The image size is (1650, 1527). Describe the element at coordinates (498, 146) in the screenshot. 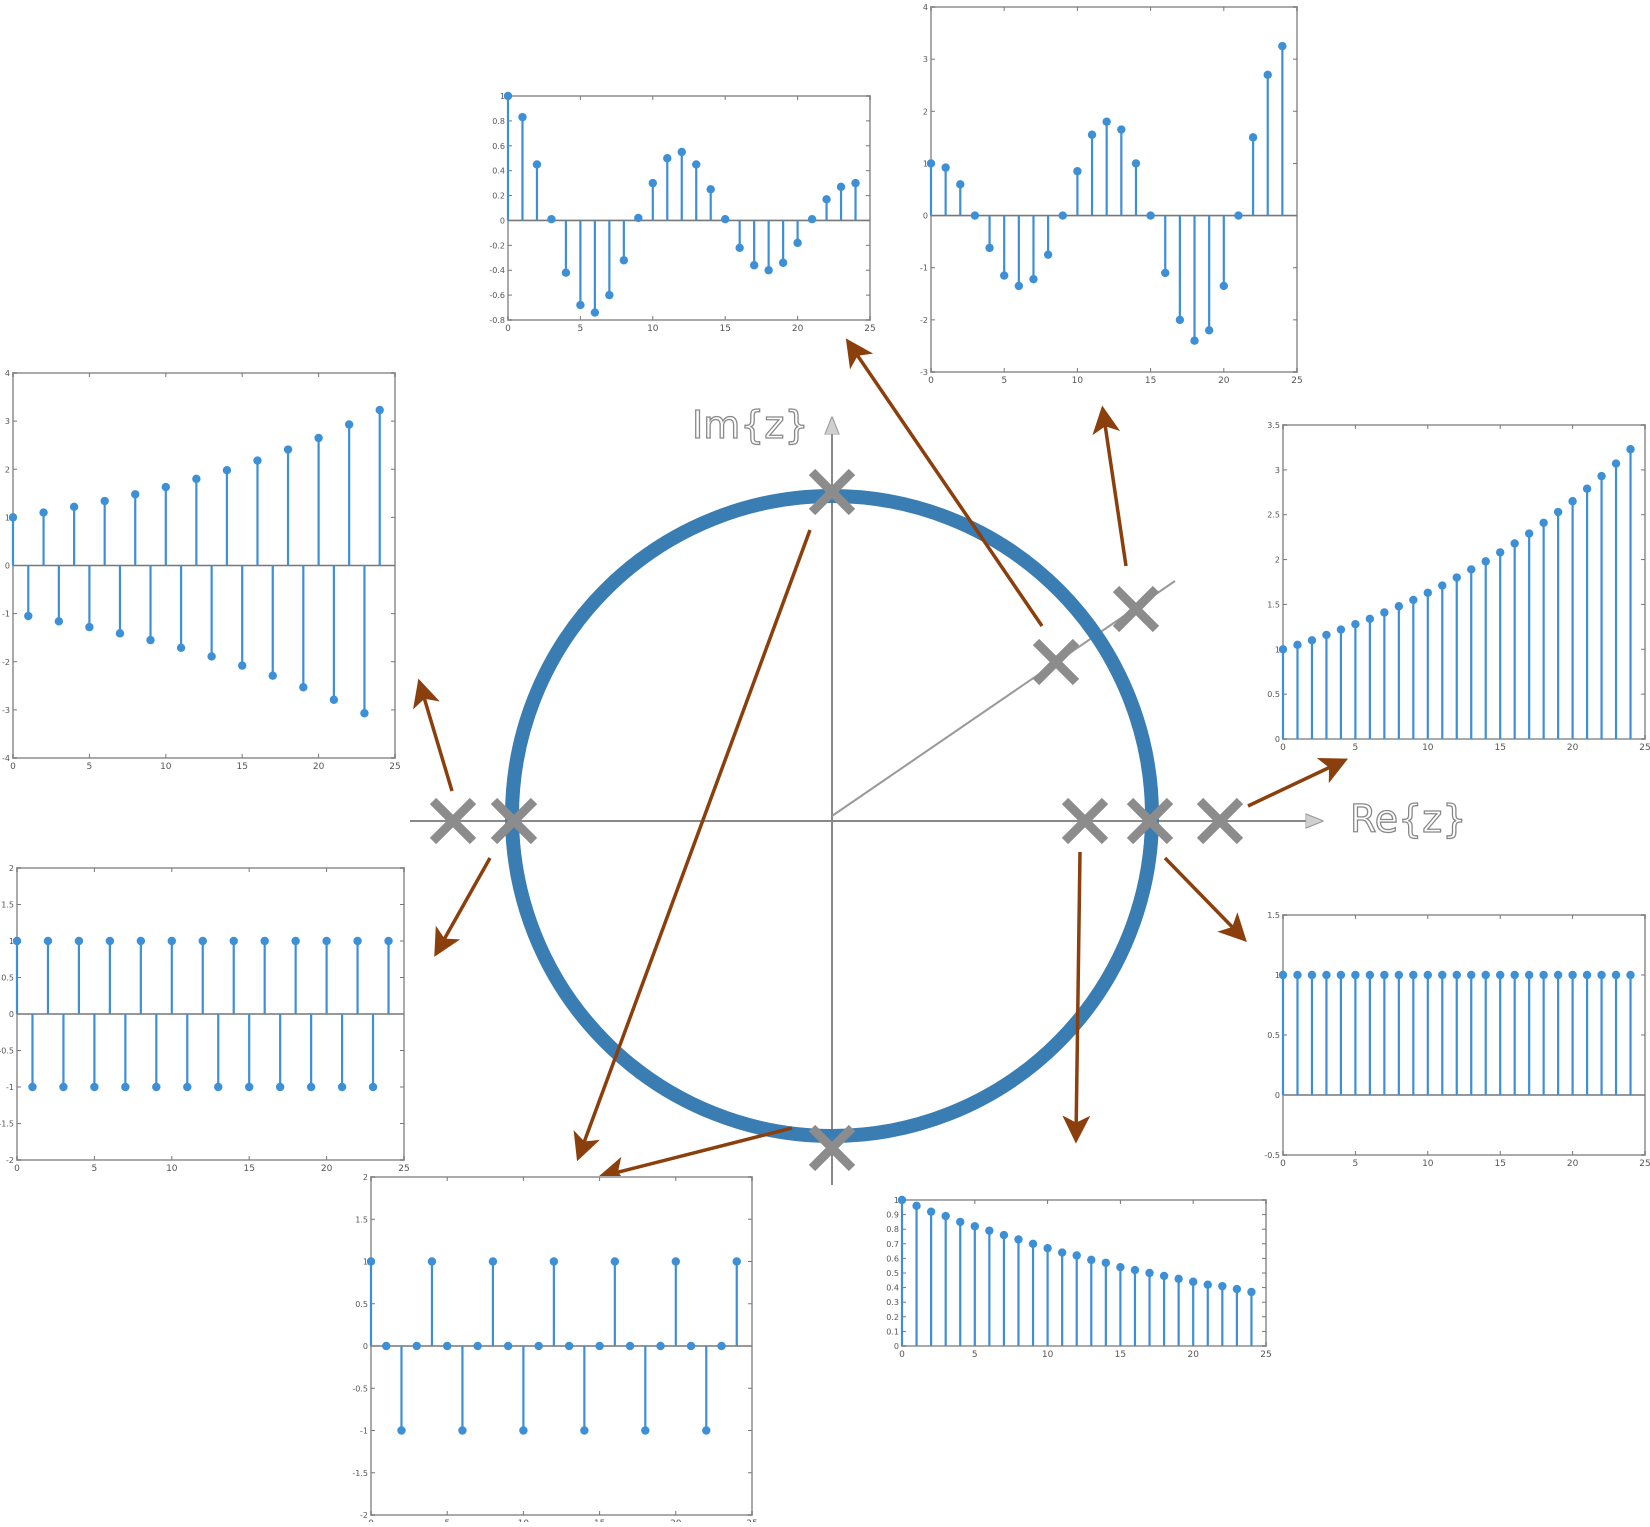

I see `y-tick-label: 0.6` at that location.